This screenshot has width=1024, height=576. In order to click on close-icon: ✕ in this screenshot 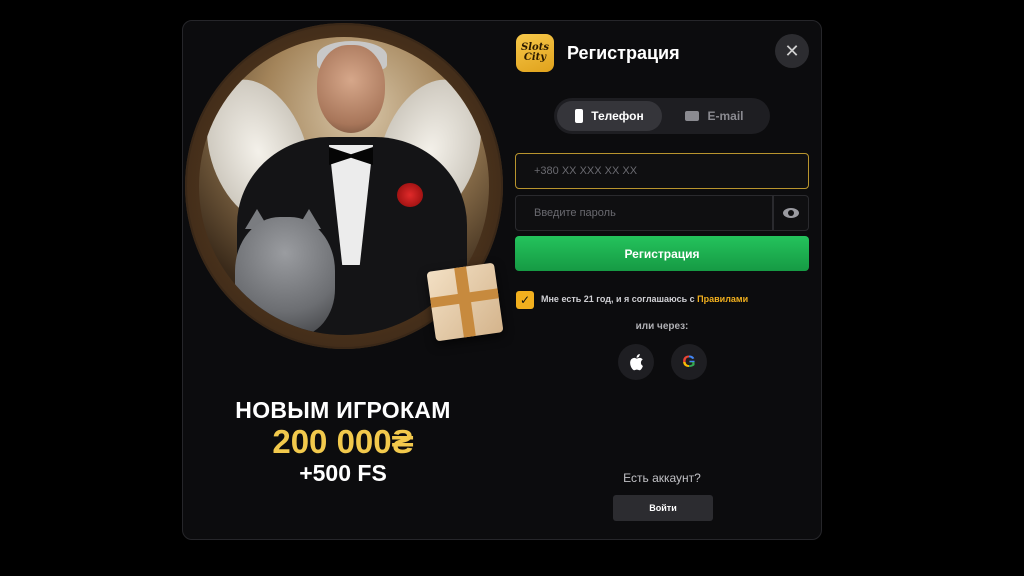, I will do `click(792, 50)`.